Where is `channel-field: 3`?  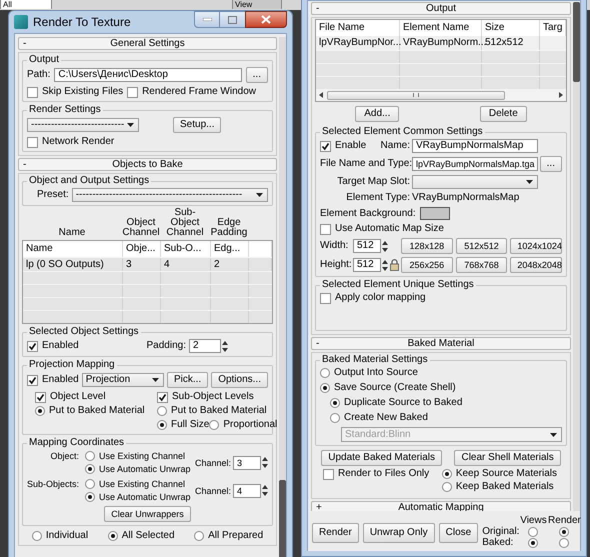
channel-field: 3 is located at coordinates (247, 463).